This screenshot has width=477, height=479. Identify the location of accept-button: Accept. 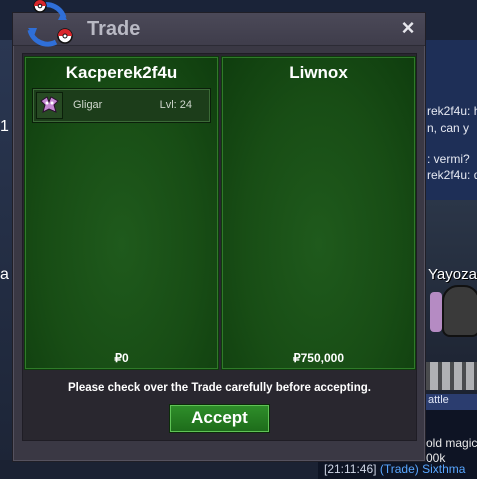
(219, 418).